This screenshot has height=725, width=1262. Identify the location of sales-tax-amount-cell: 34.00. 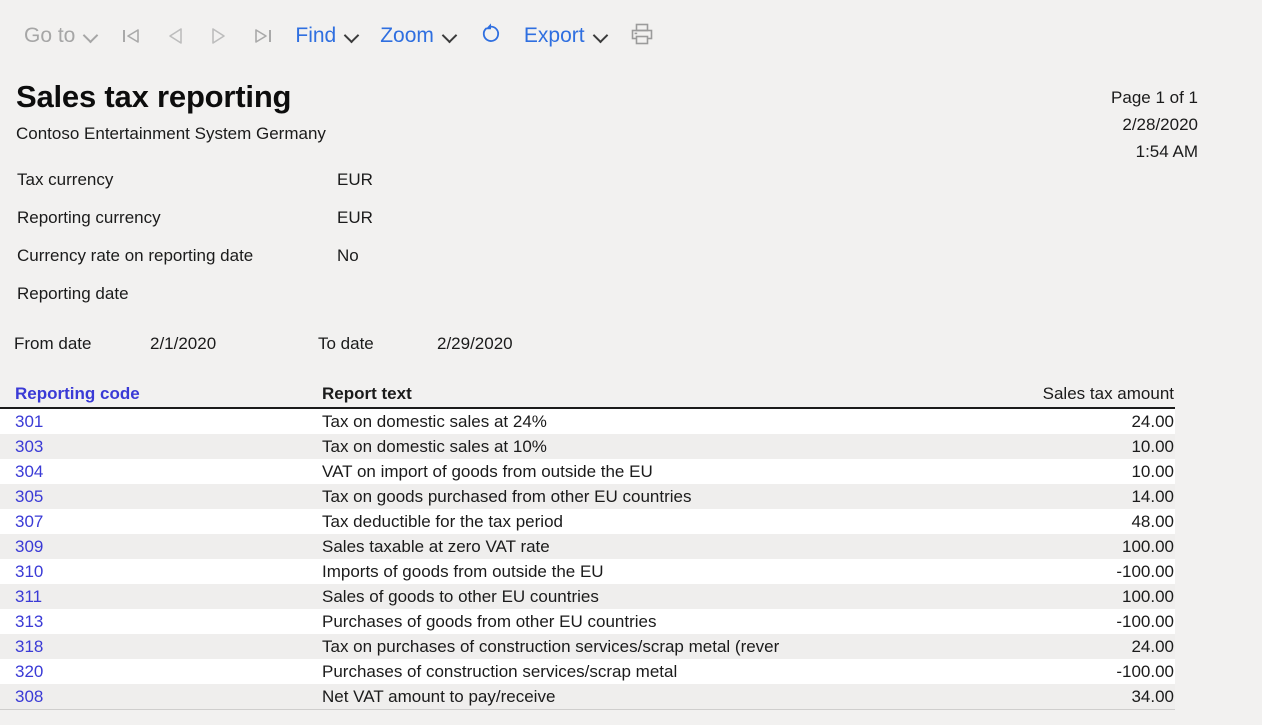
(1152, 696).